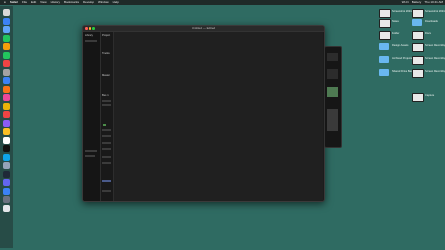  Describe the element at coordinates (430, 95) in the screenshot. I see `desktop-item-label: Capture` at that location.